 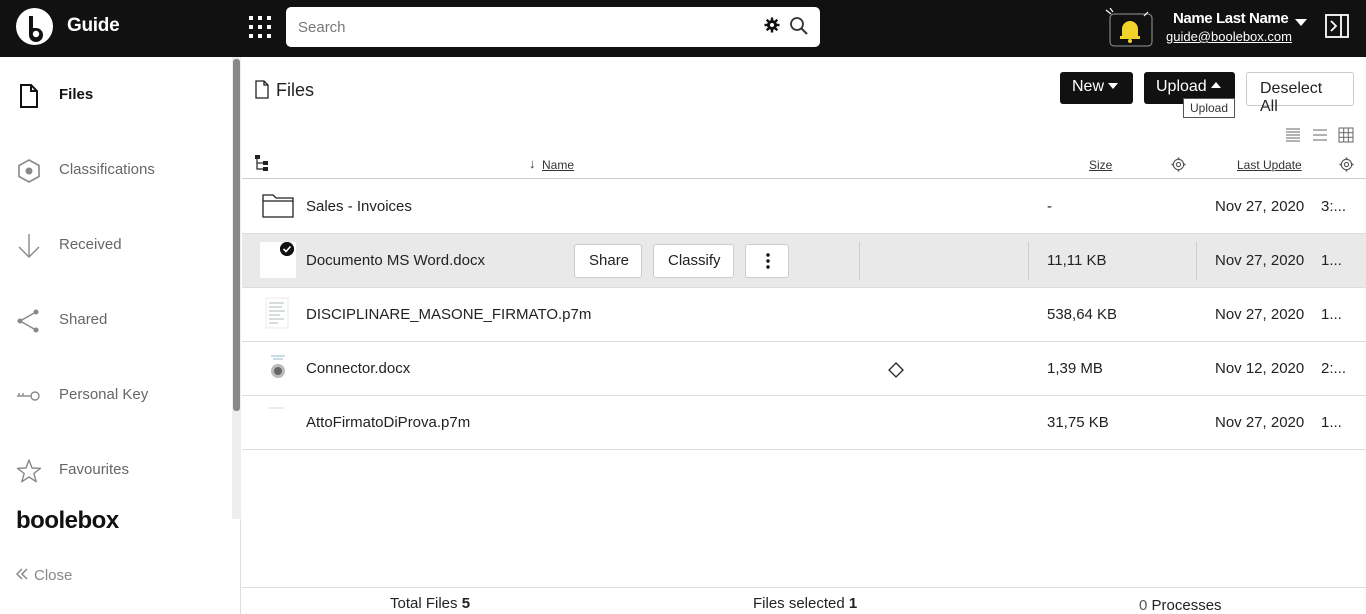 I want to click on brand-logo: boolebox, so click(x=67, y=520).